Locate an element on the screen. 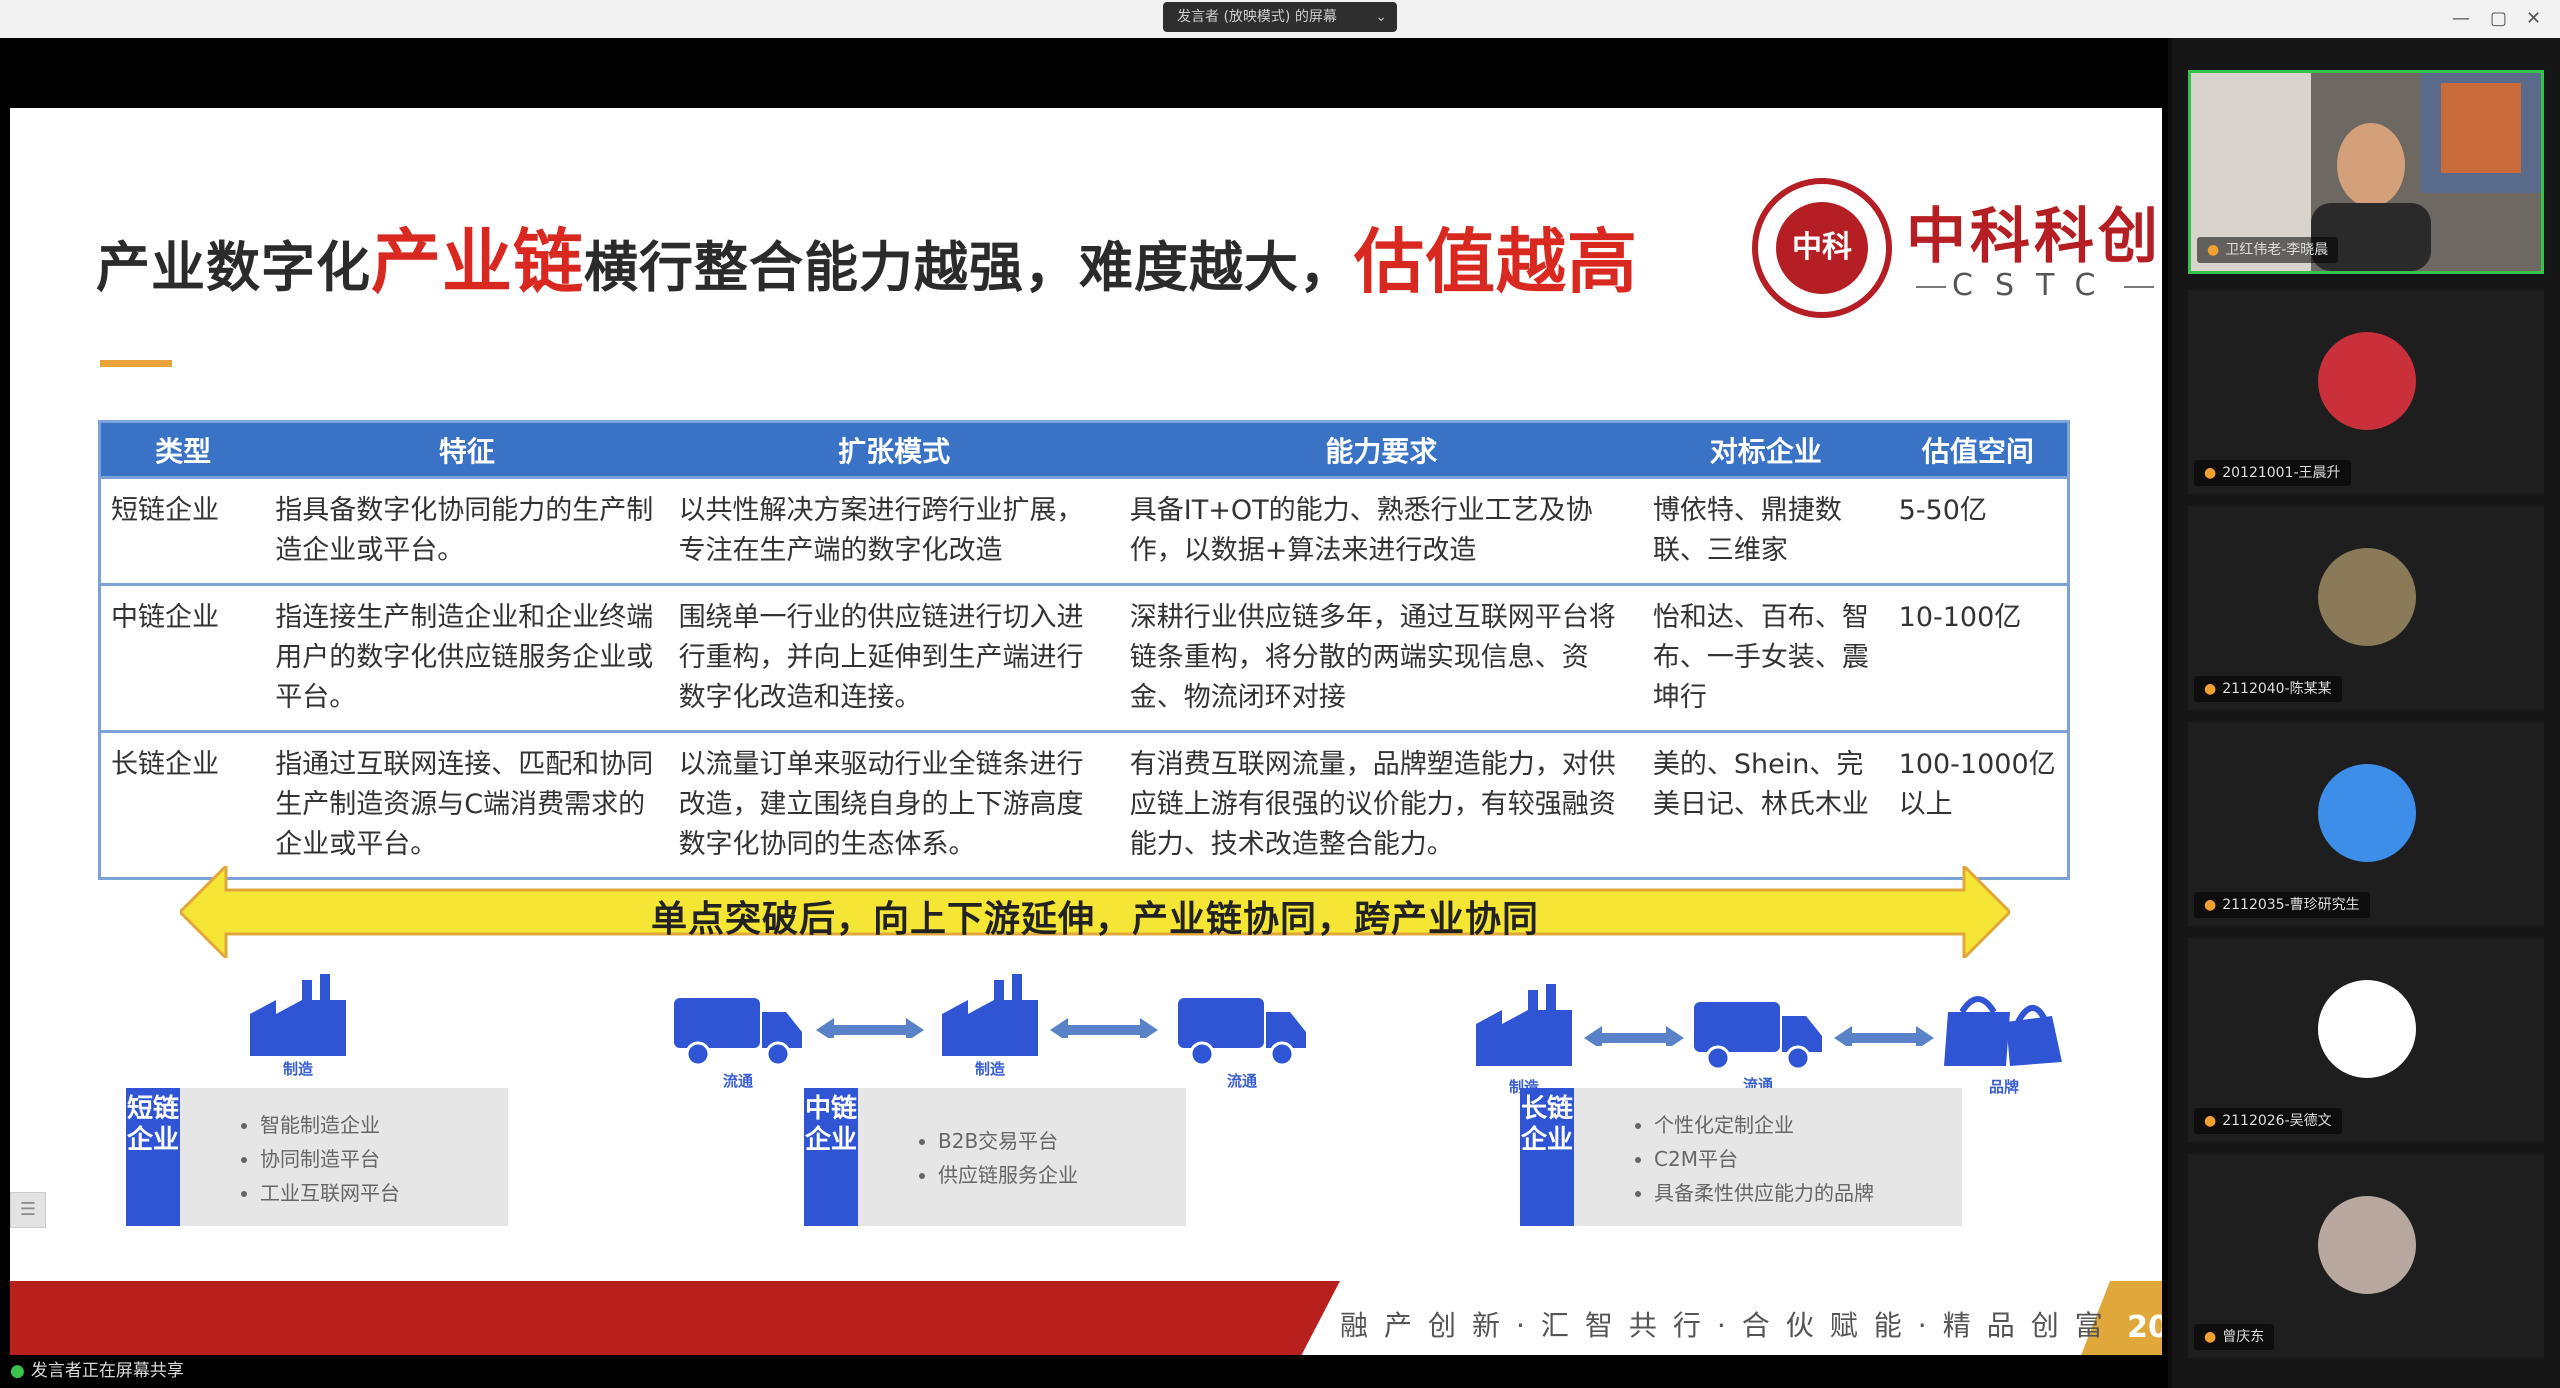 The height and width of the screenshot is (1388, 2560). minimize-icon: — is located at coordinates (2461, 18).